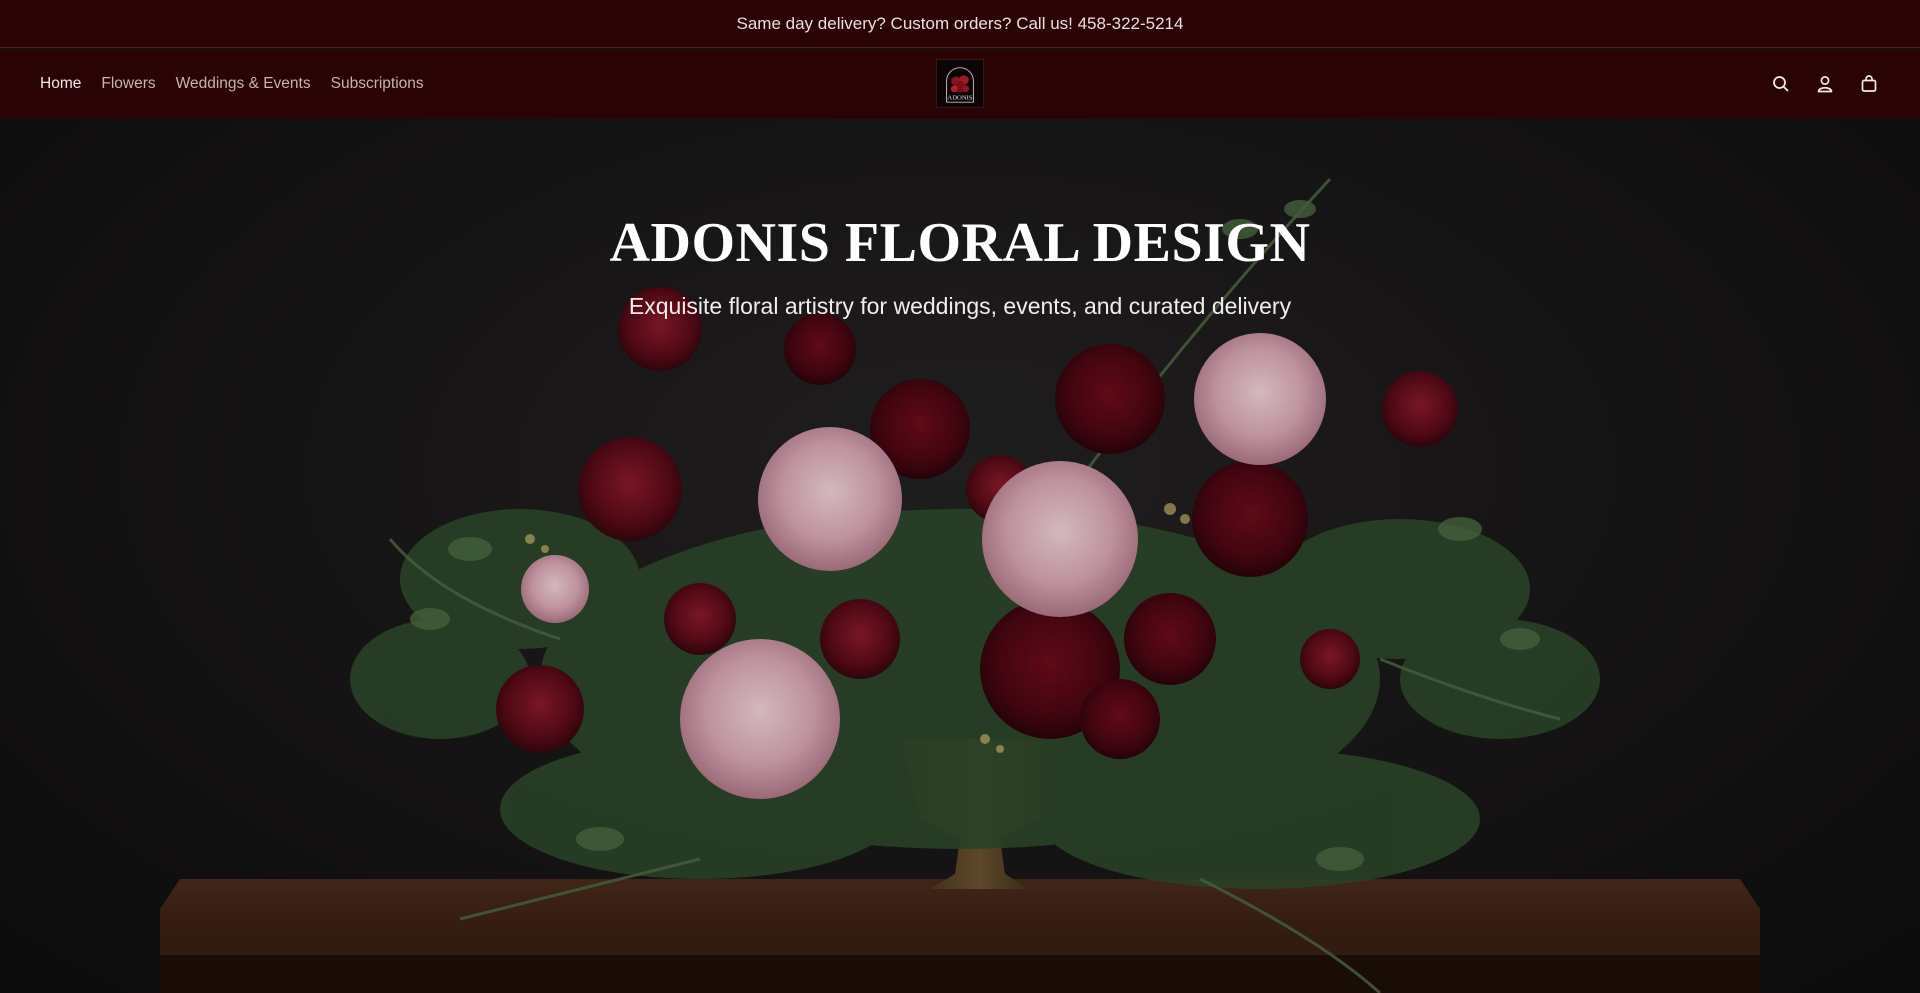 The width and height of the screenshot is (1920, 993). I want to click on header-actions, so click(1825, 84).